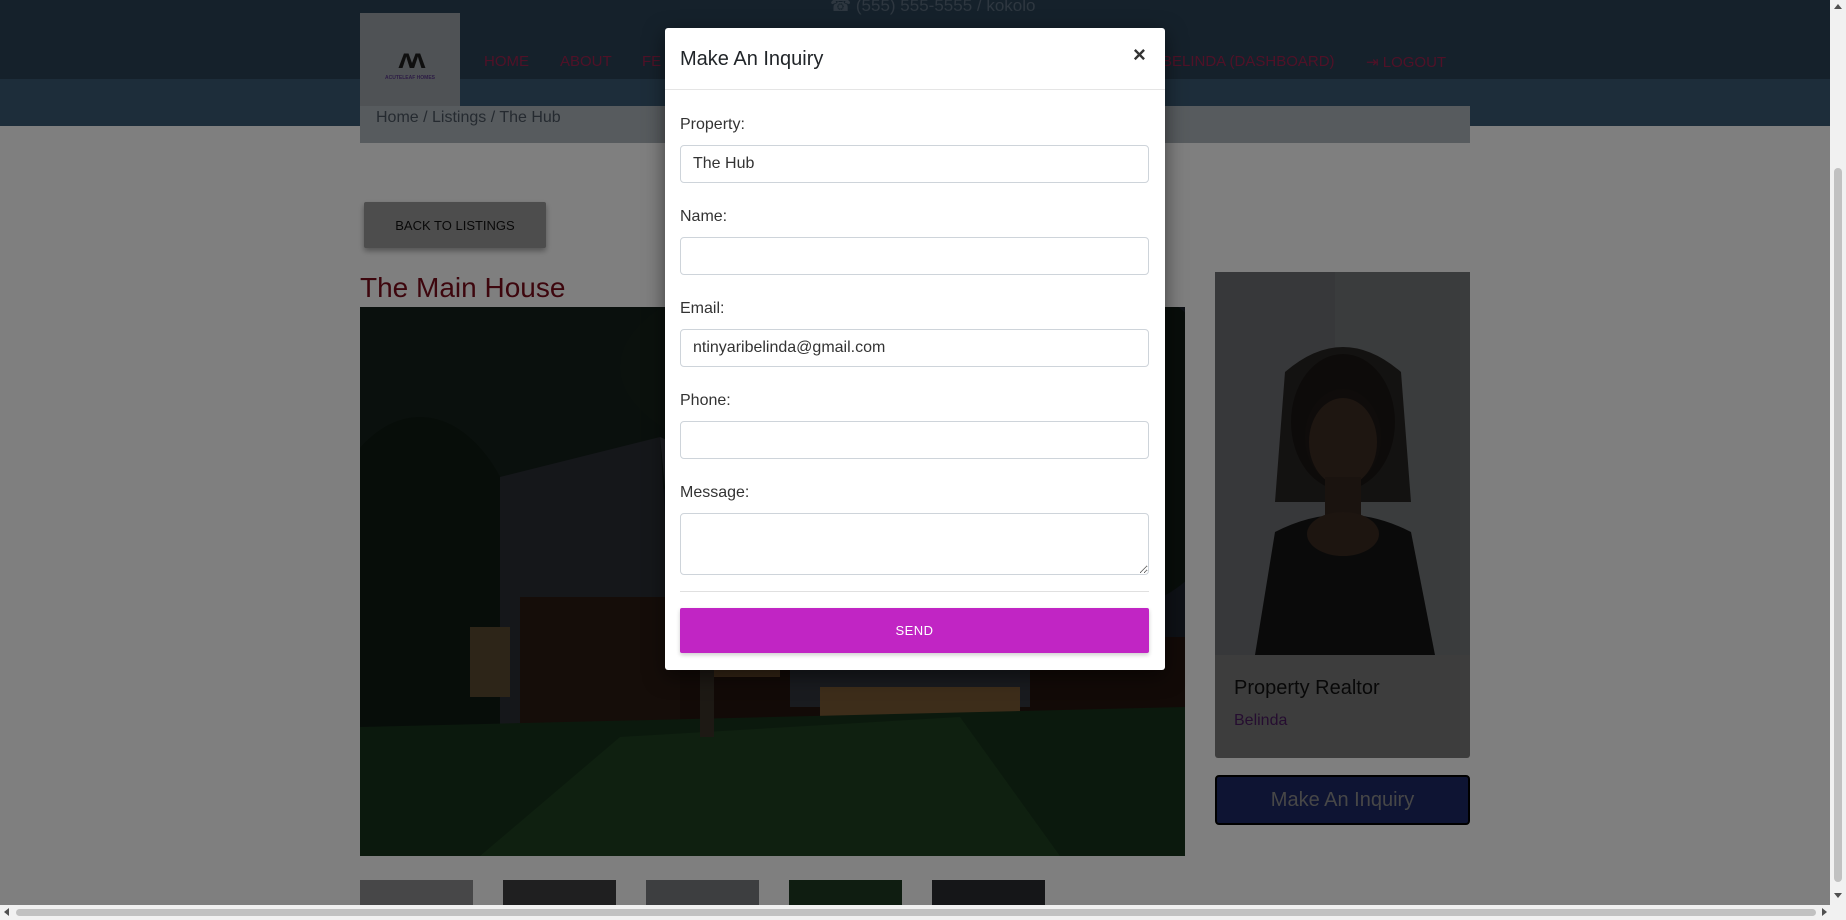 The image size is (1846, 920). Describe the element at coordinates (914, 630) in the screenshot. I see `send-button: SEND` at that location.